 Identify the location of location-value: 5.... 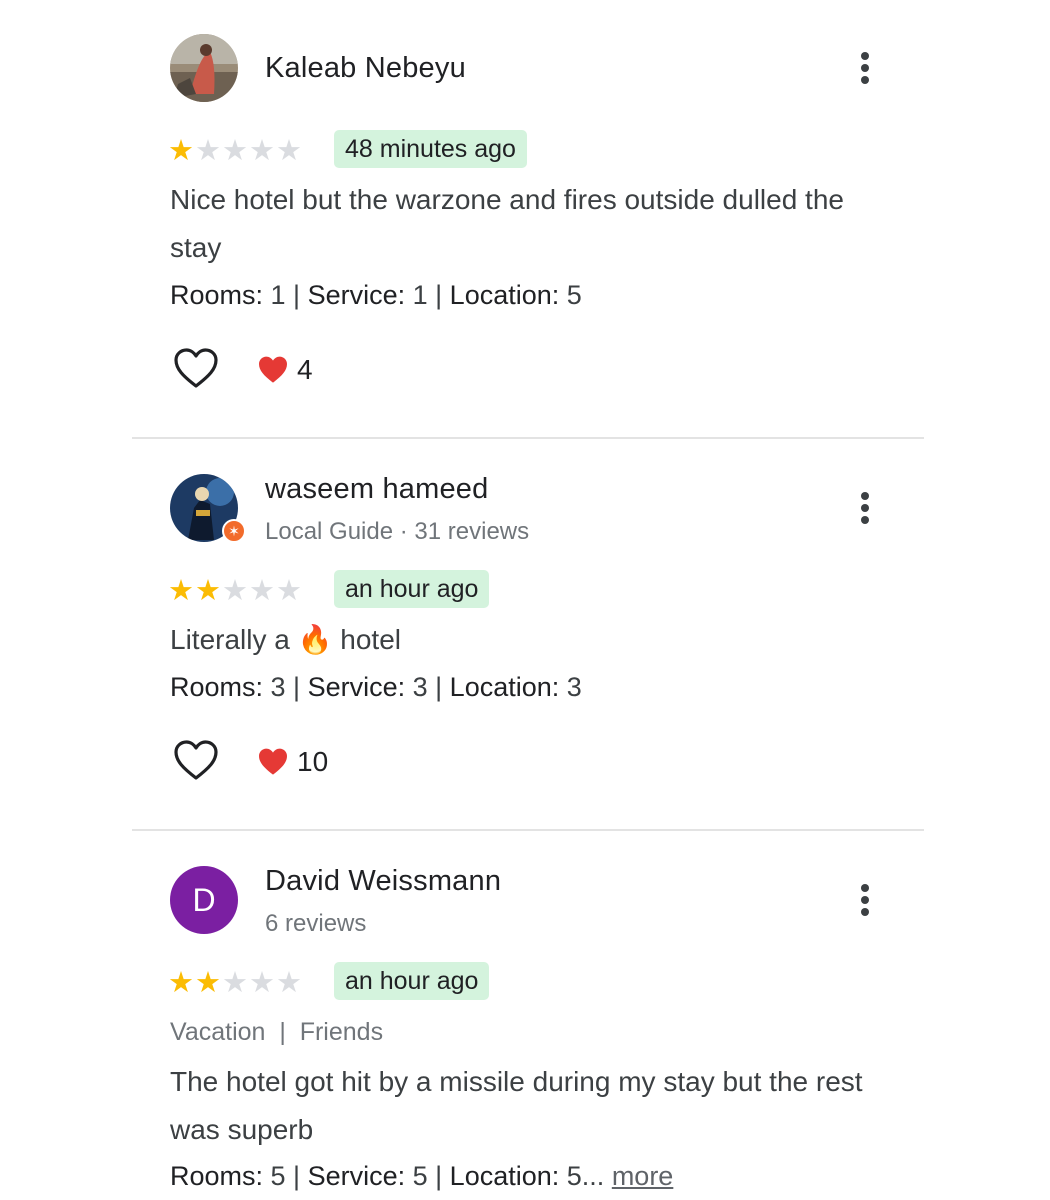
(582, 1176).